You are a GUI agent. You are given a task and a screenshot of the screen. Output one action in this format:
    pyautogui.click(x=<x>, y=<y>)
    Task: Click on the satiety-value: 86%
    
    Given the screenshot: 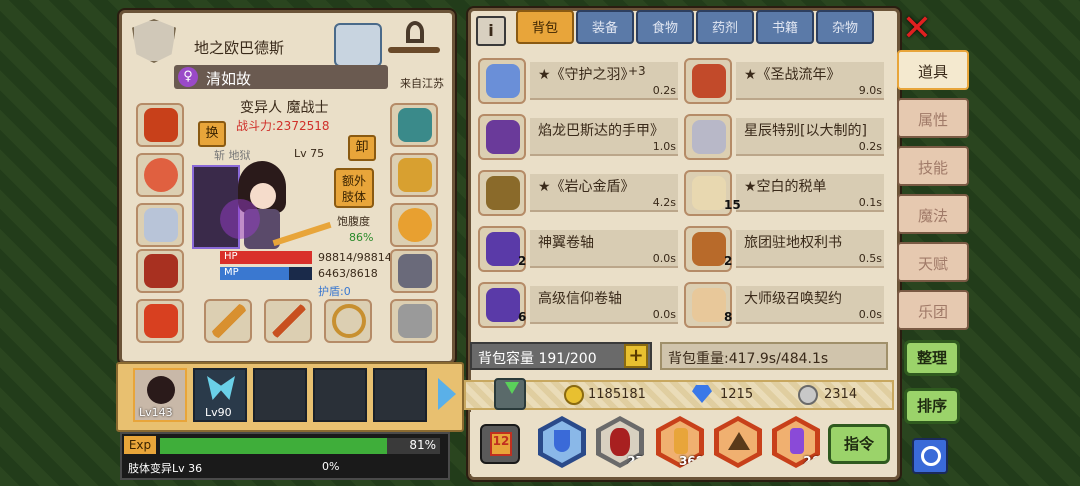 What is the action you would take?
    pyautogui.click(x=361, y=237)
    